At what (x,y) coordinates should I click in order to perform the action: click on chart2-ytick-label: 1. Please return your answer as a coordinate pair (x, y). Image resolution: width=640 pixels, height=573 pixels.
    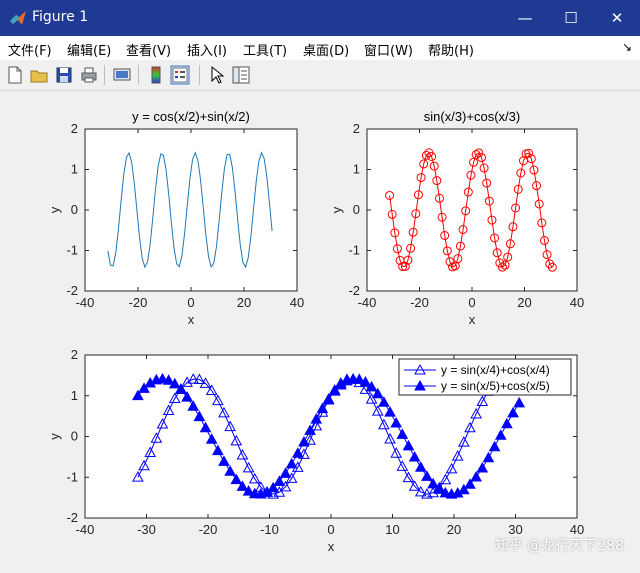
    Looking at the image, I should click on (356, 169).